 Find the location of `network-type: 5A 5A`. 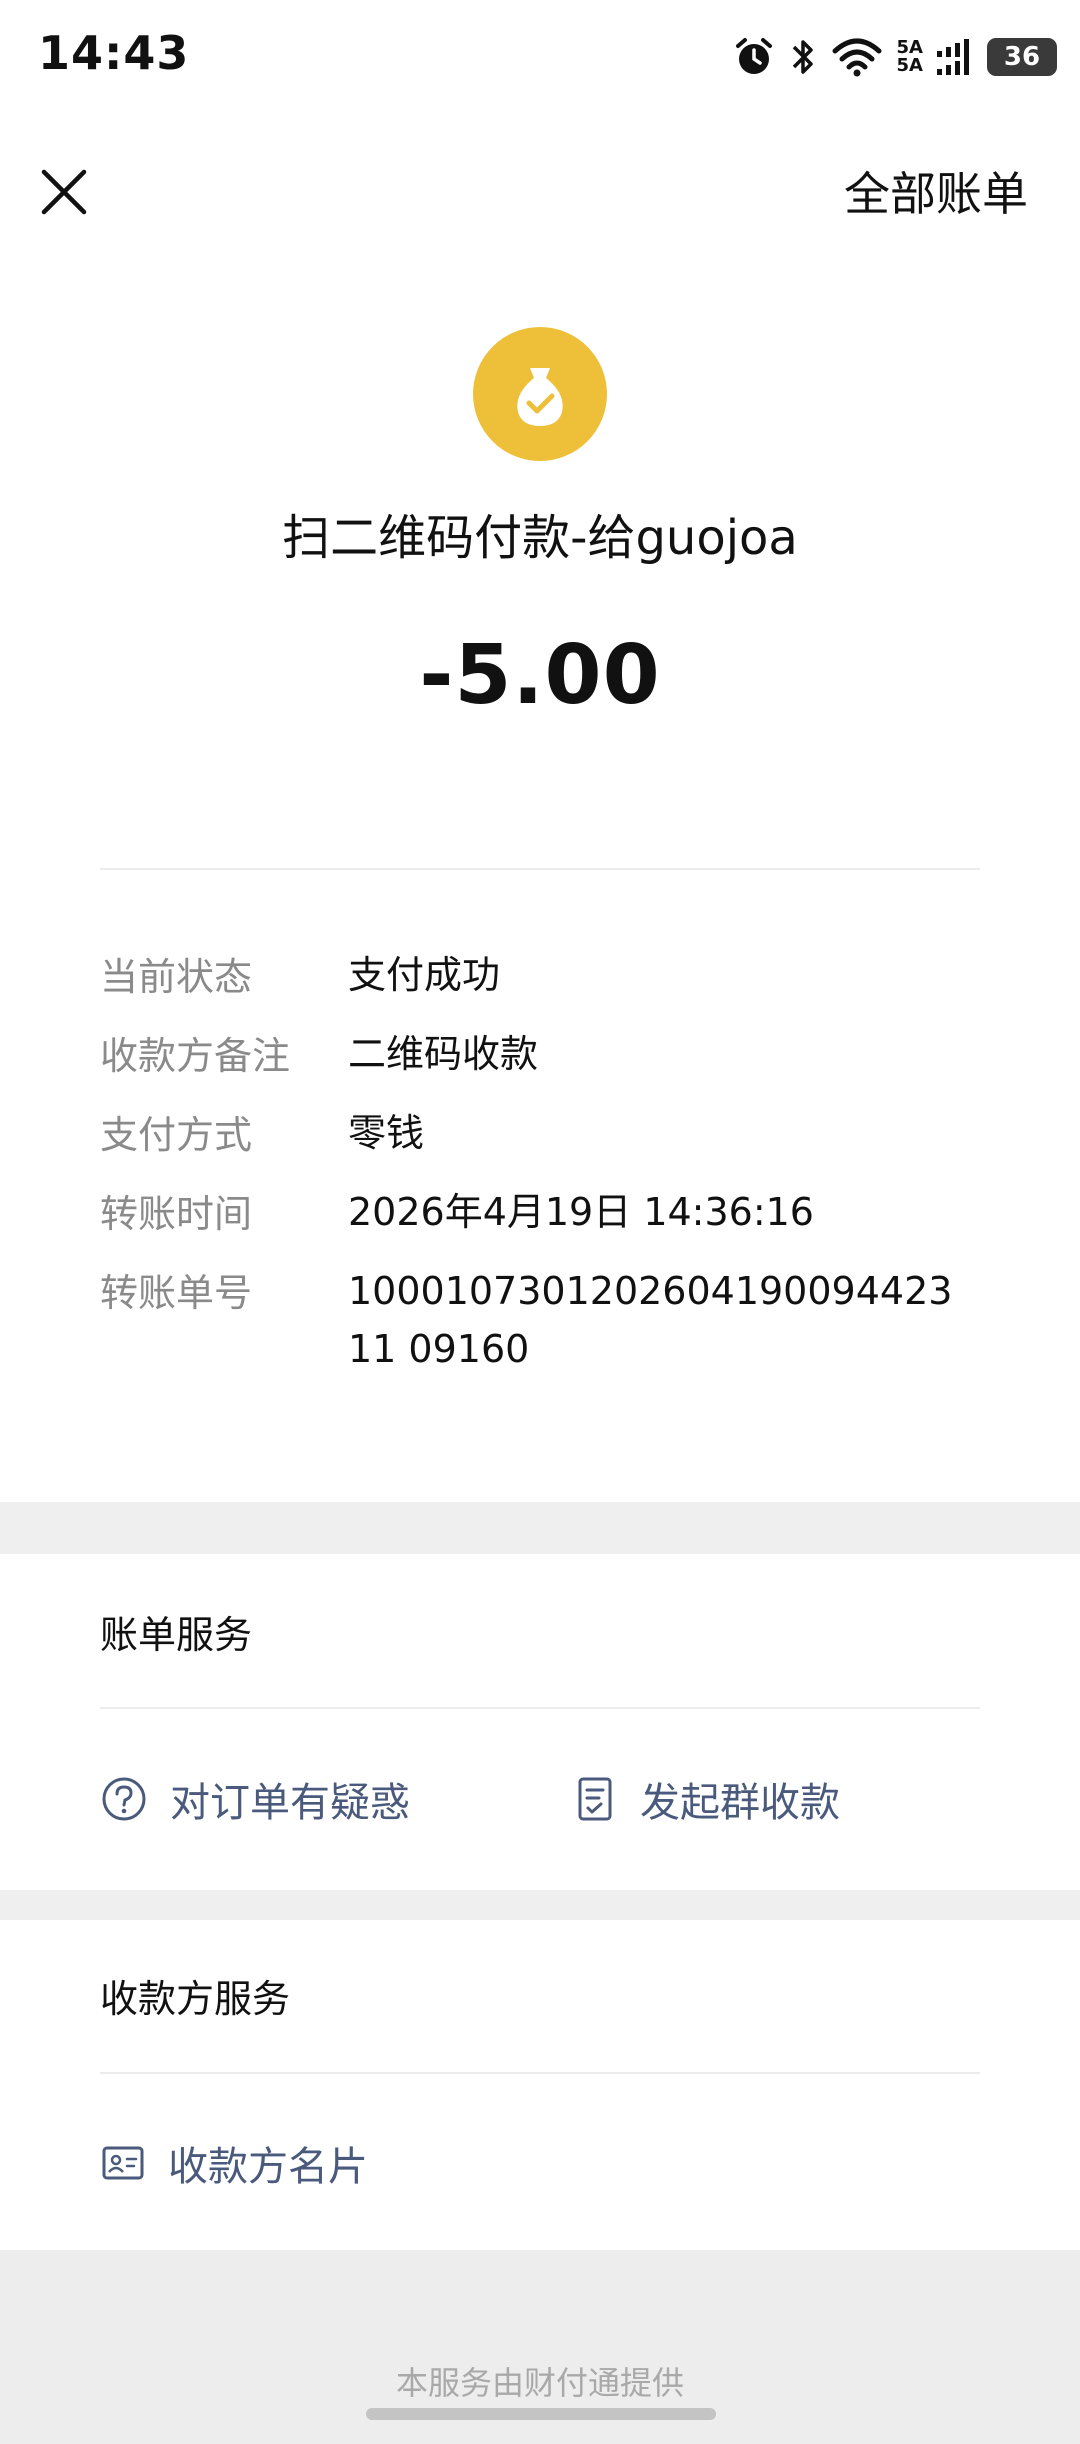

network-type: 5A 5A is located at coordinates (910, 57).